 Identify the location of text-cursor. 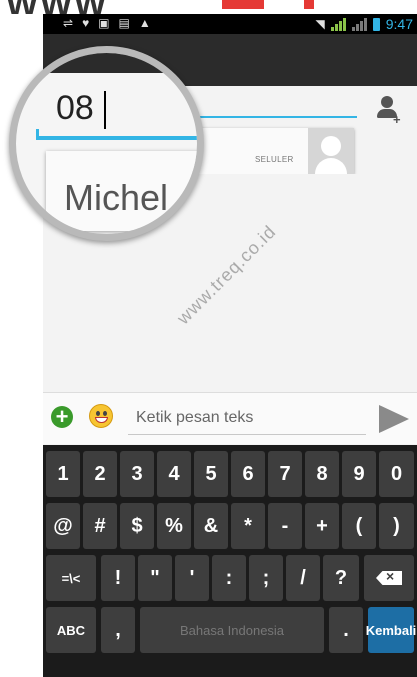
(105, 110).